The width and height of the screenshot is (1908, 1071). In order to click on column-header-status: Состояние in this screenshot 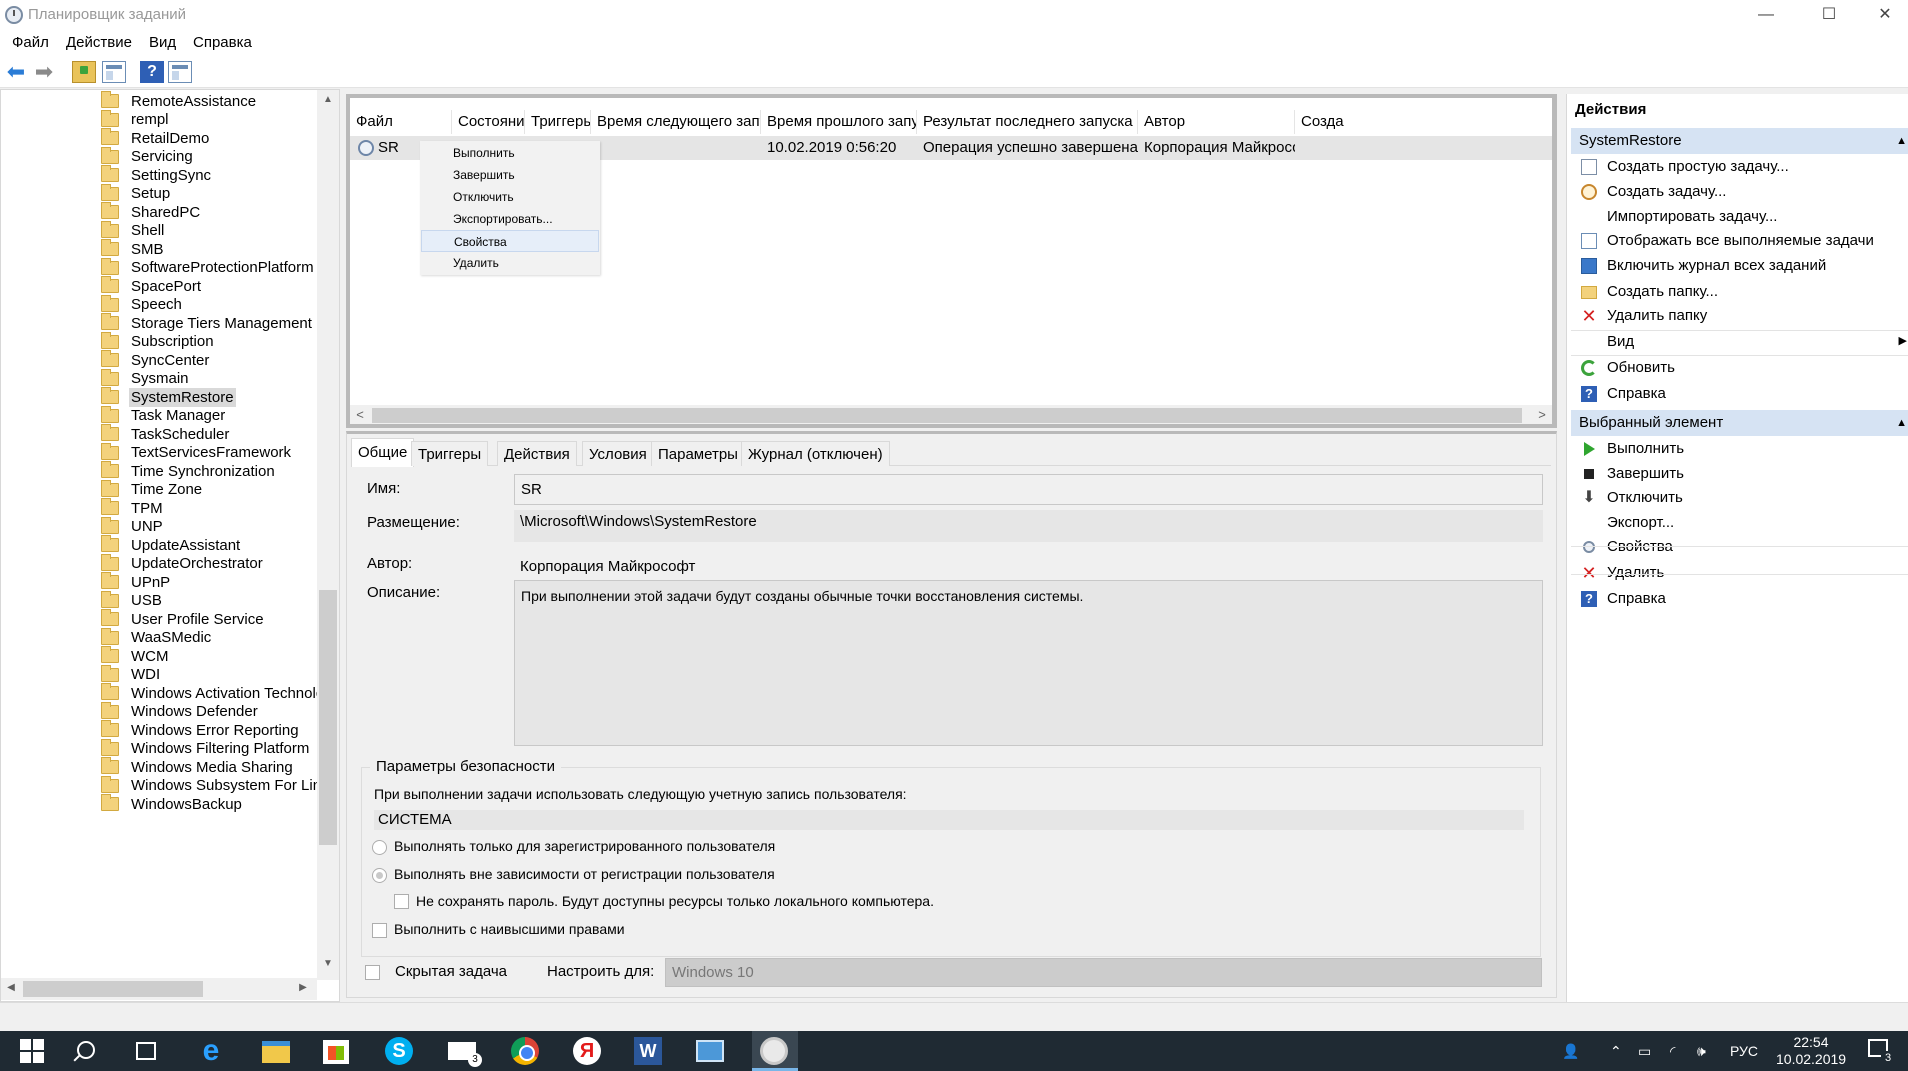, I will do `click(488, 122)`.